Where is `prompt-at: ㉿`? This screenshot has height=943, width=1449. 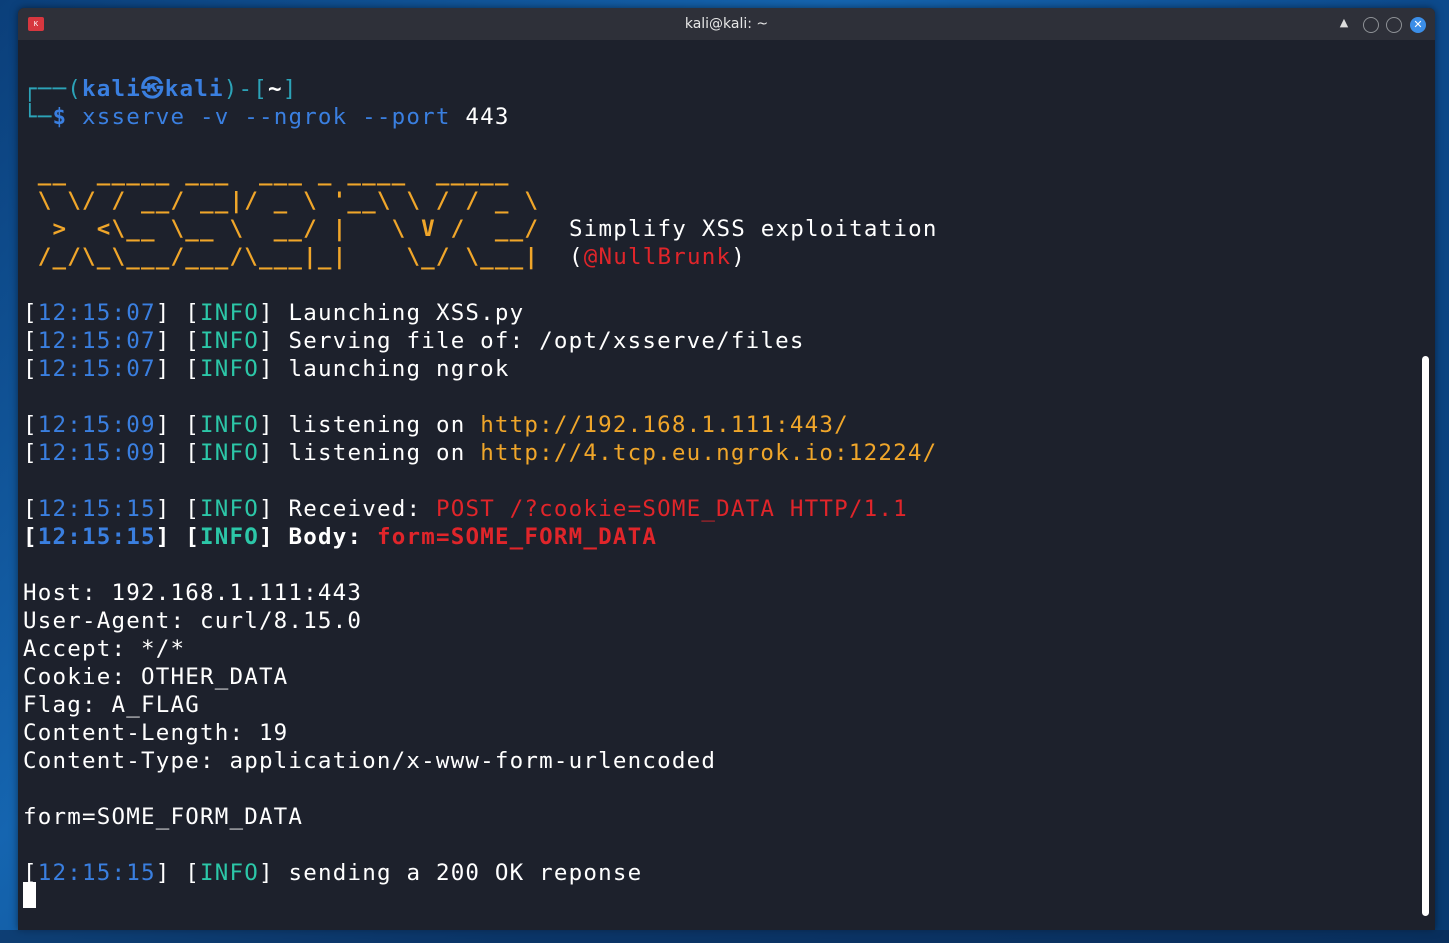
prompt-at: ㉿ is located at coordinates (153, 89).